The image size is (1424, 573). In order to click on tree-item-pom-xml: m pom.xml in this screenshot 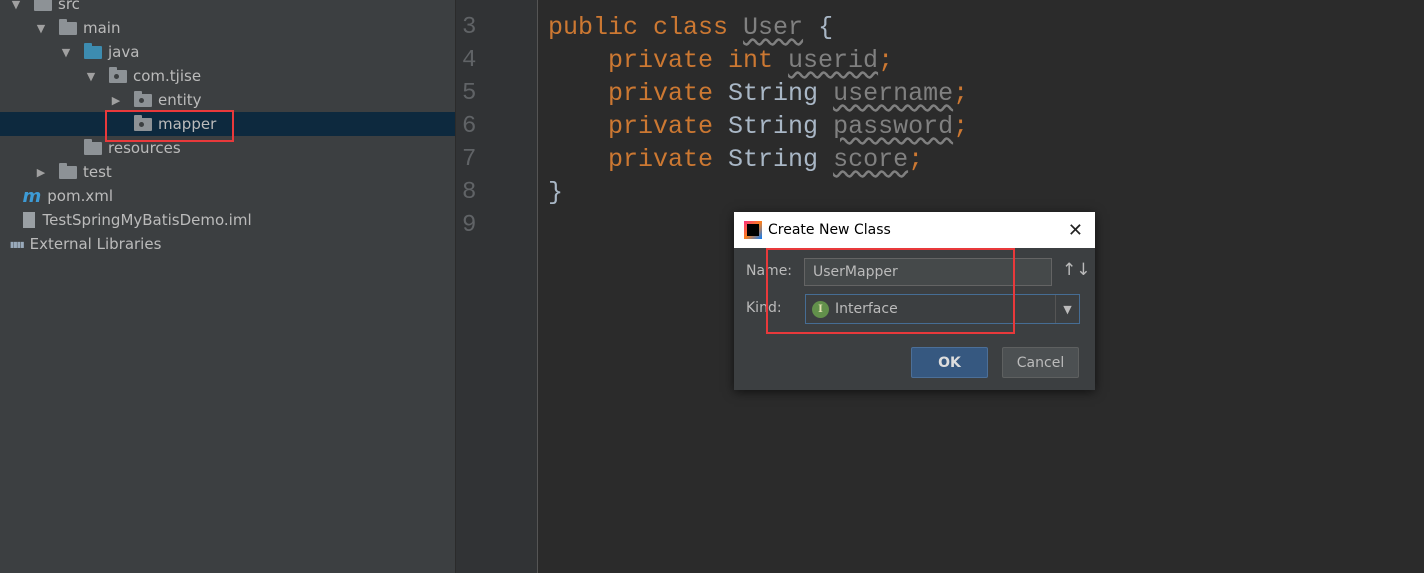, I will do `click(227, 196)`.